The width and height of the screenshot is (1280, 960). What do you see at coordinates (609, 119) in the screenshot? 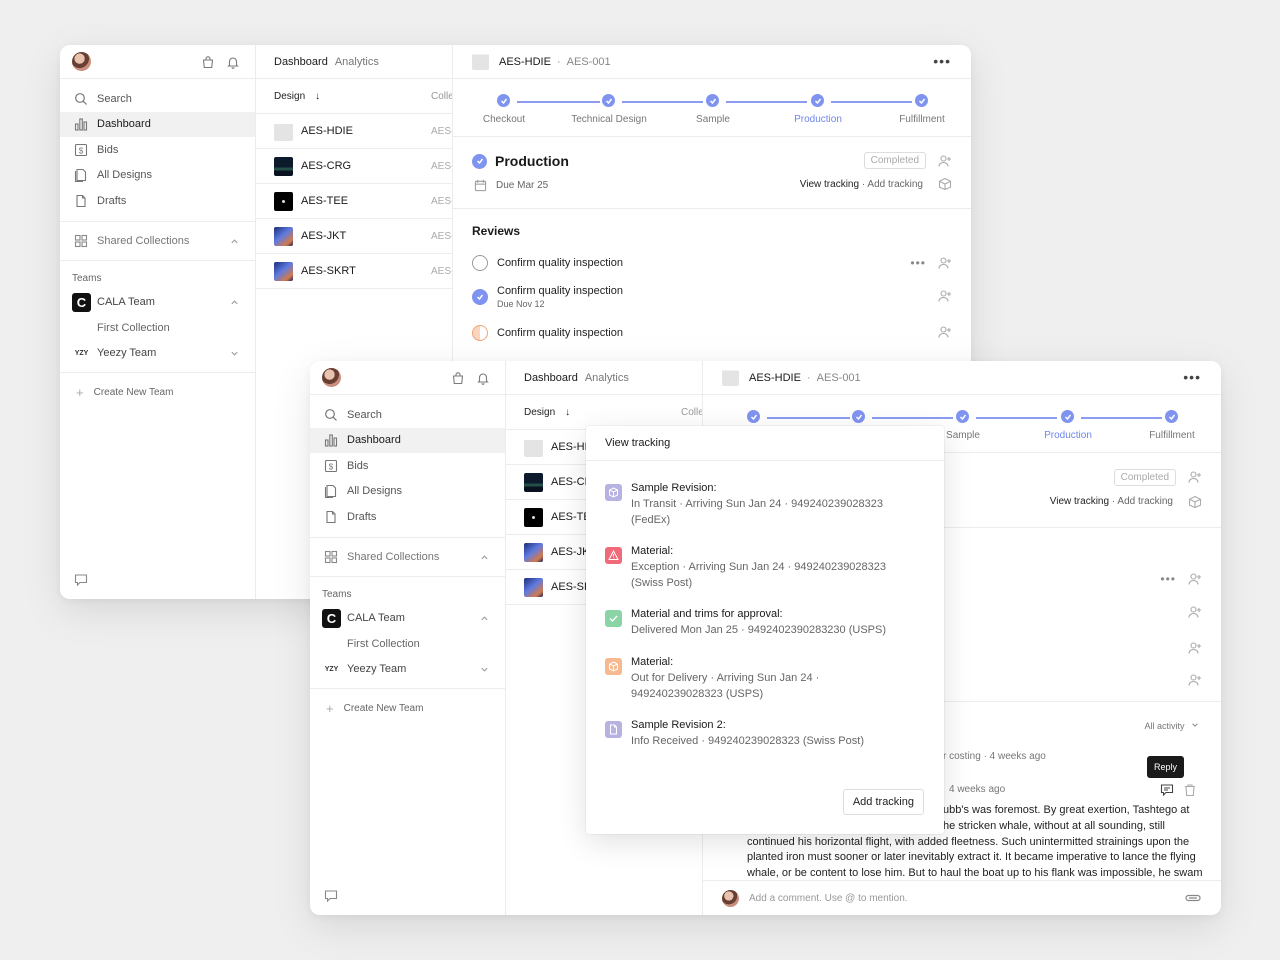
I see `step-label: Technical Design` at bounding box center [609, 119].